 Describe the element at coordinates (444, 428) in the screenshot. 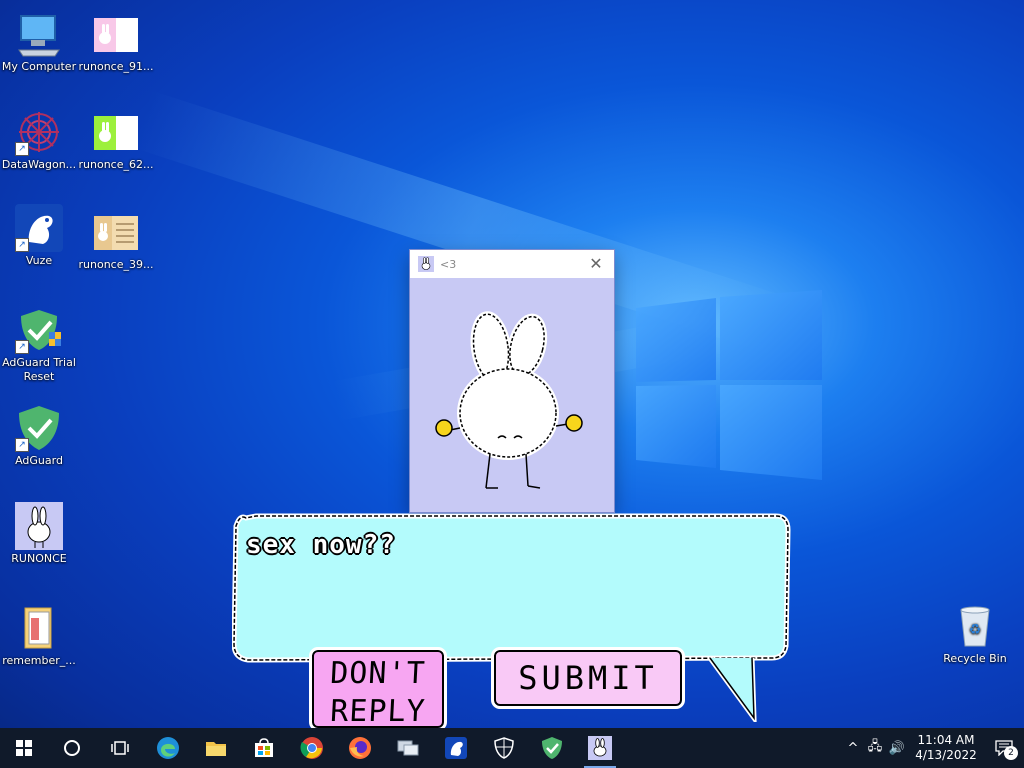

I see `yellow-pompom-left` at that location.